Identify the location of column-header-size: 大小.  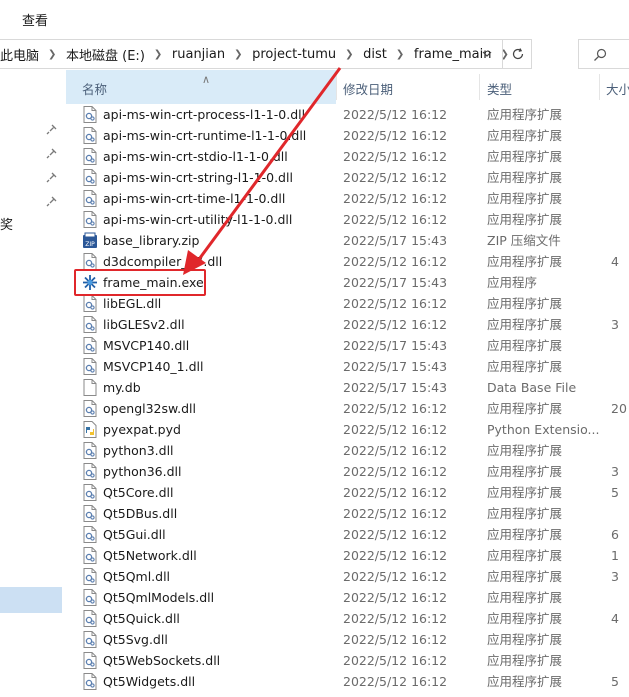
(617, 87).